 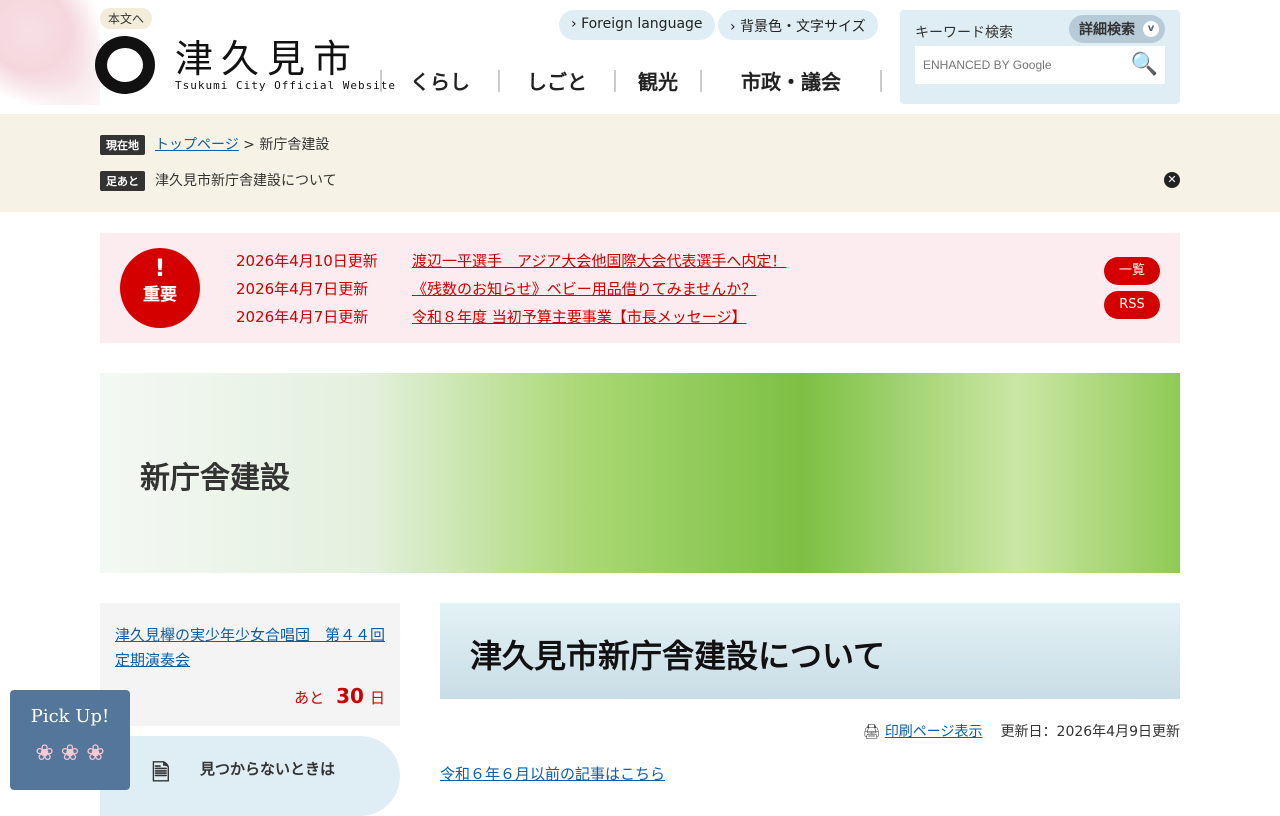 I want to click on countdown-prefix: あと, so click(x=309, y=698).